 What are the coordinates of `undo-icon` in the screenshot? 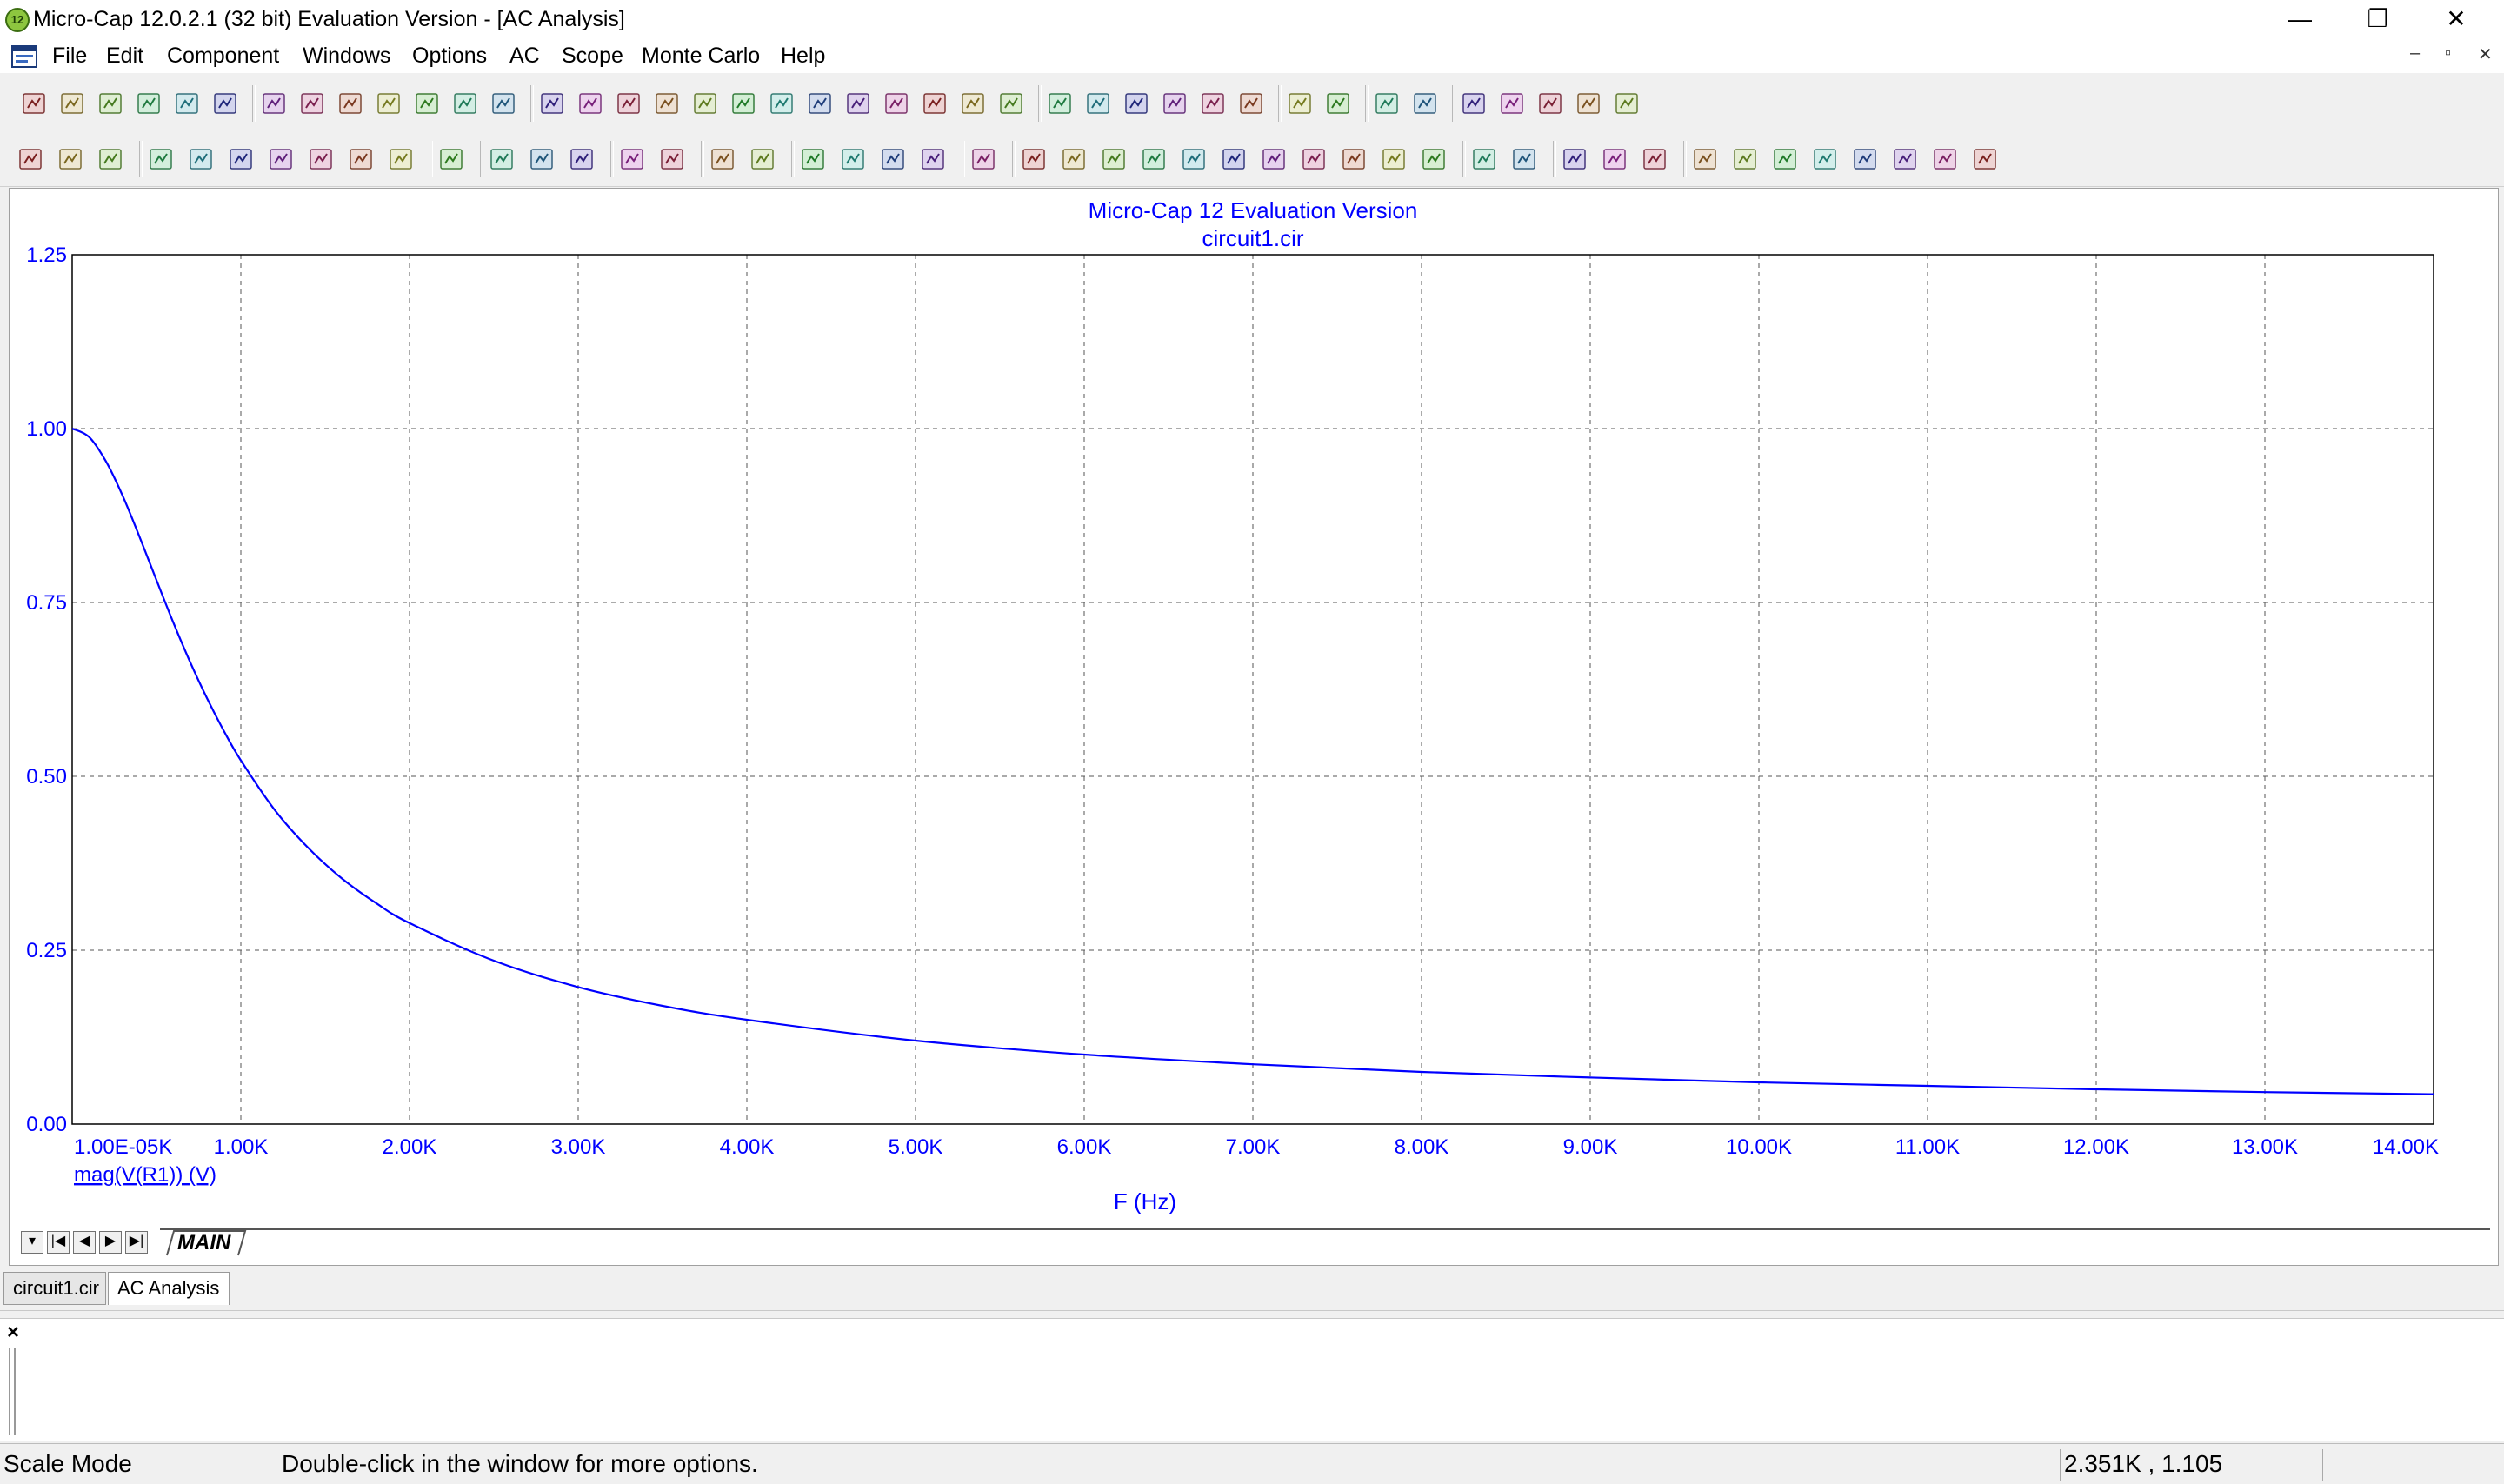 It's located at (274, 103).